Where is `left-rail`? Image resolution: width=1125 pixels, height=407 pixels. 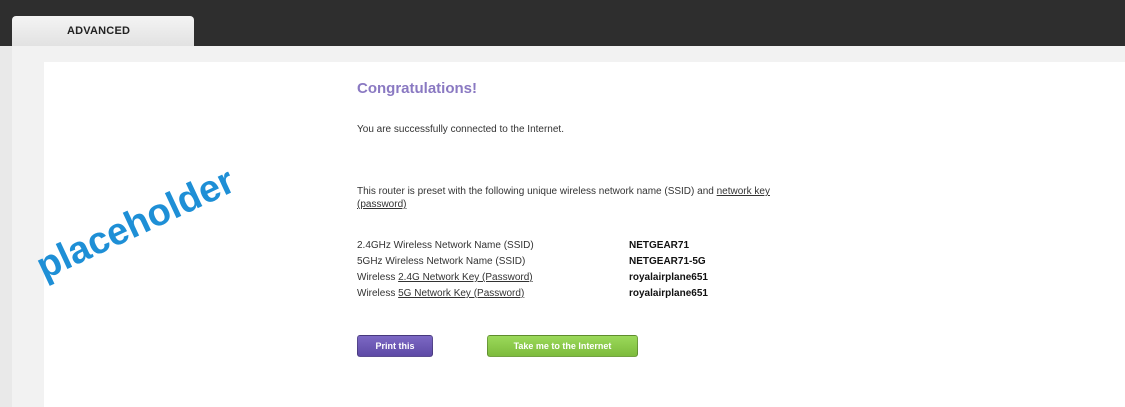
left-rail is located at coordinates (6, 226).